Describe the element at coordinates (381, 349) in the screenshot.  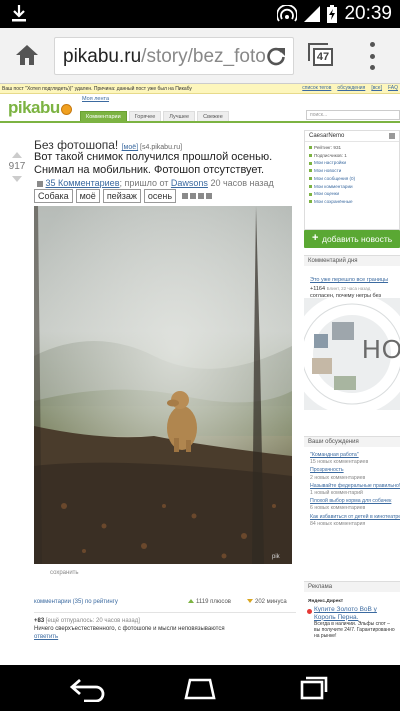
I see `banner-text: НО` at that location.